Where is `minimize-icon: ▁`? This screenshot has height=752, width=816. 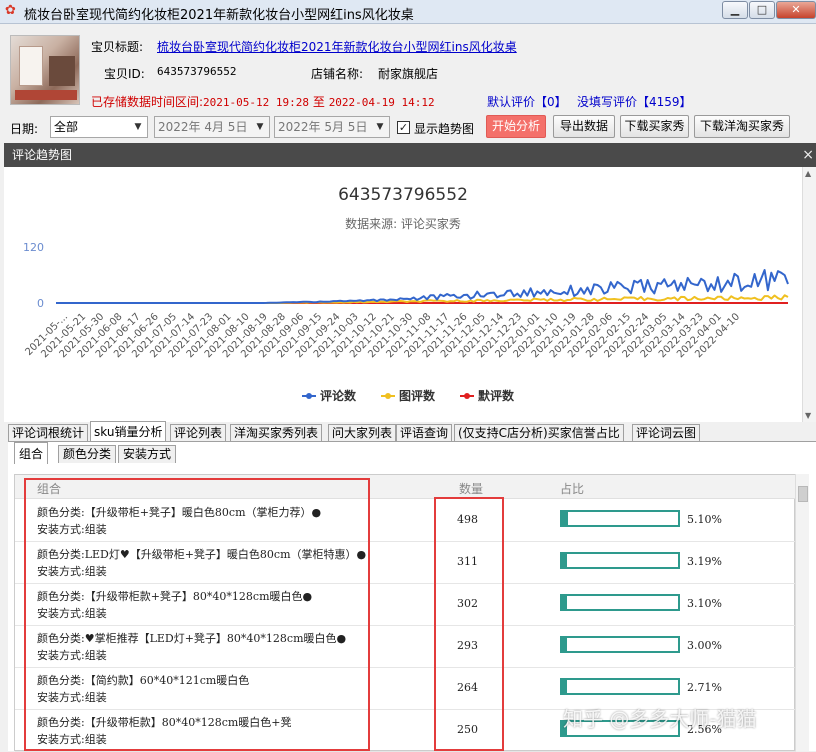
minimize-icon: ▁ is located at coordinates (735, 10).